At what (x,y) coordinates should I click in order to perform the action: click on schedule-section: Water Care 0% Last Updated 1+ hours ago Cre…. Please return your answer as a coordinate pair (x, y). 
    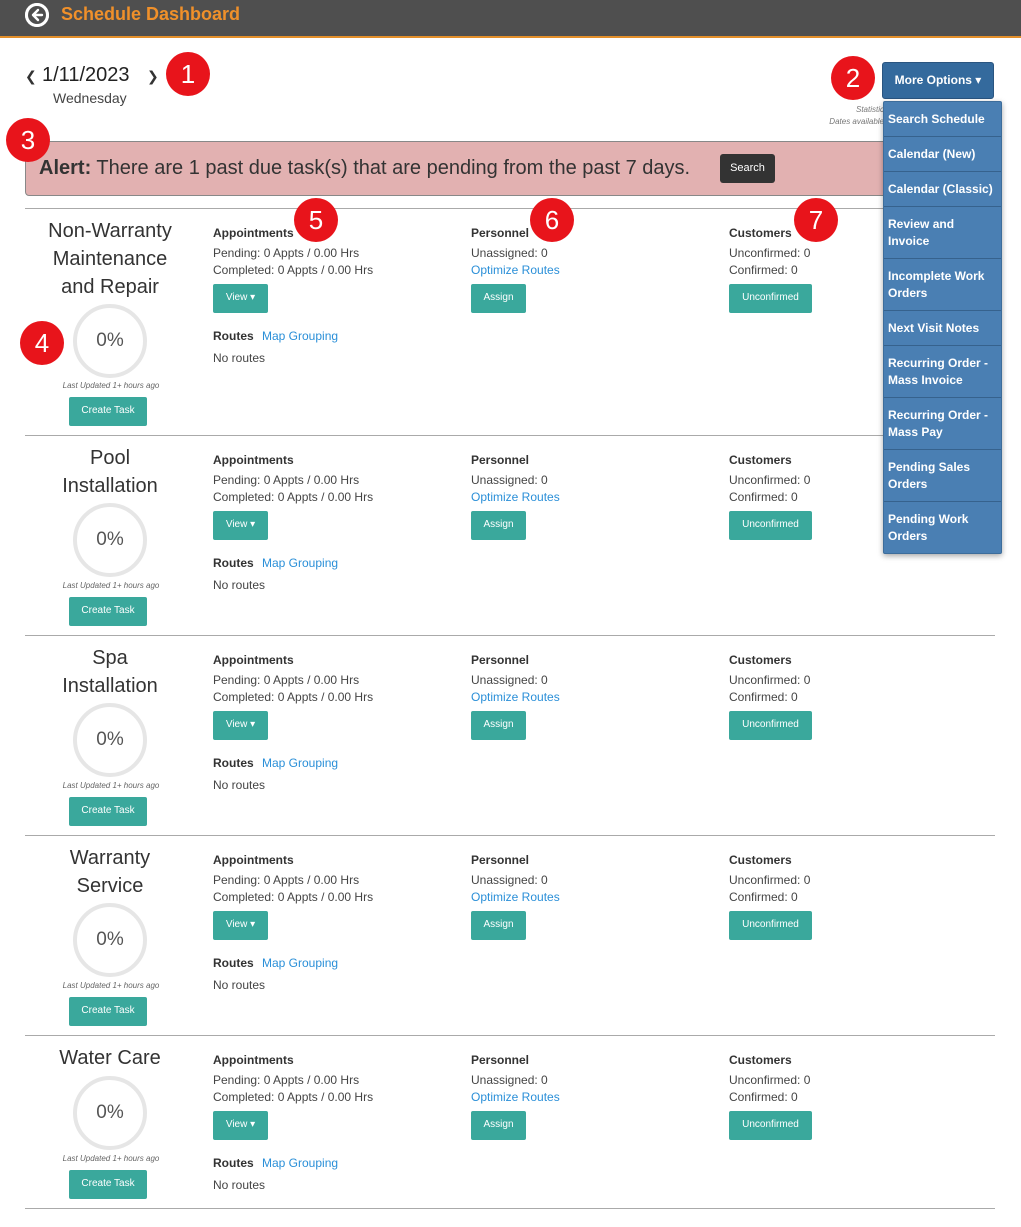
    Looking at the image, I should click on (510, 1121).